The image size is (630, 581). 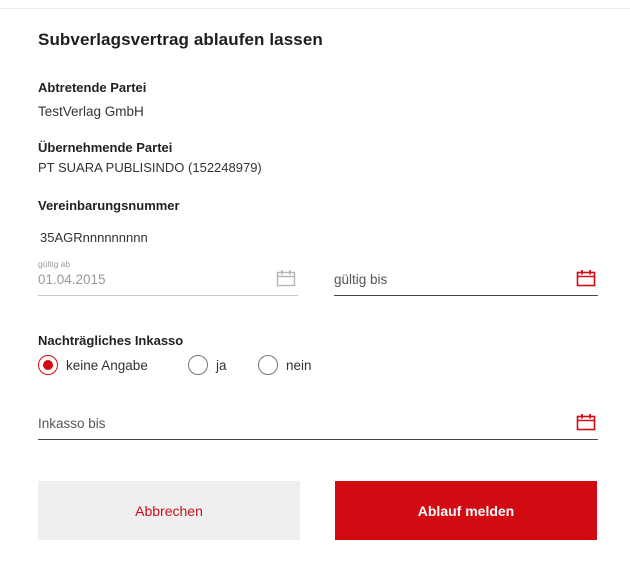 What do you see at coordinates (299, 365) in the screenshot?
I see `radio-label: nein` at bounding box center [299, 365].